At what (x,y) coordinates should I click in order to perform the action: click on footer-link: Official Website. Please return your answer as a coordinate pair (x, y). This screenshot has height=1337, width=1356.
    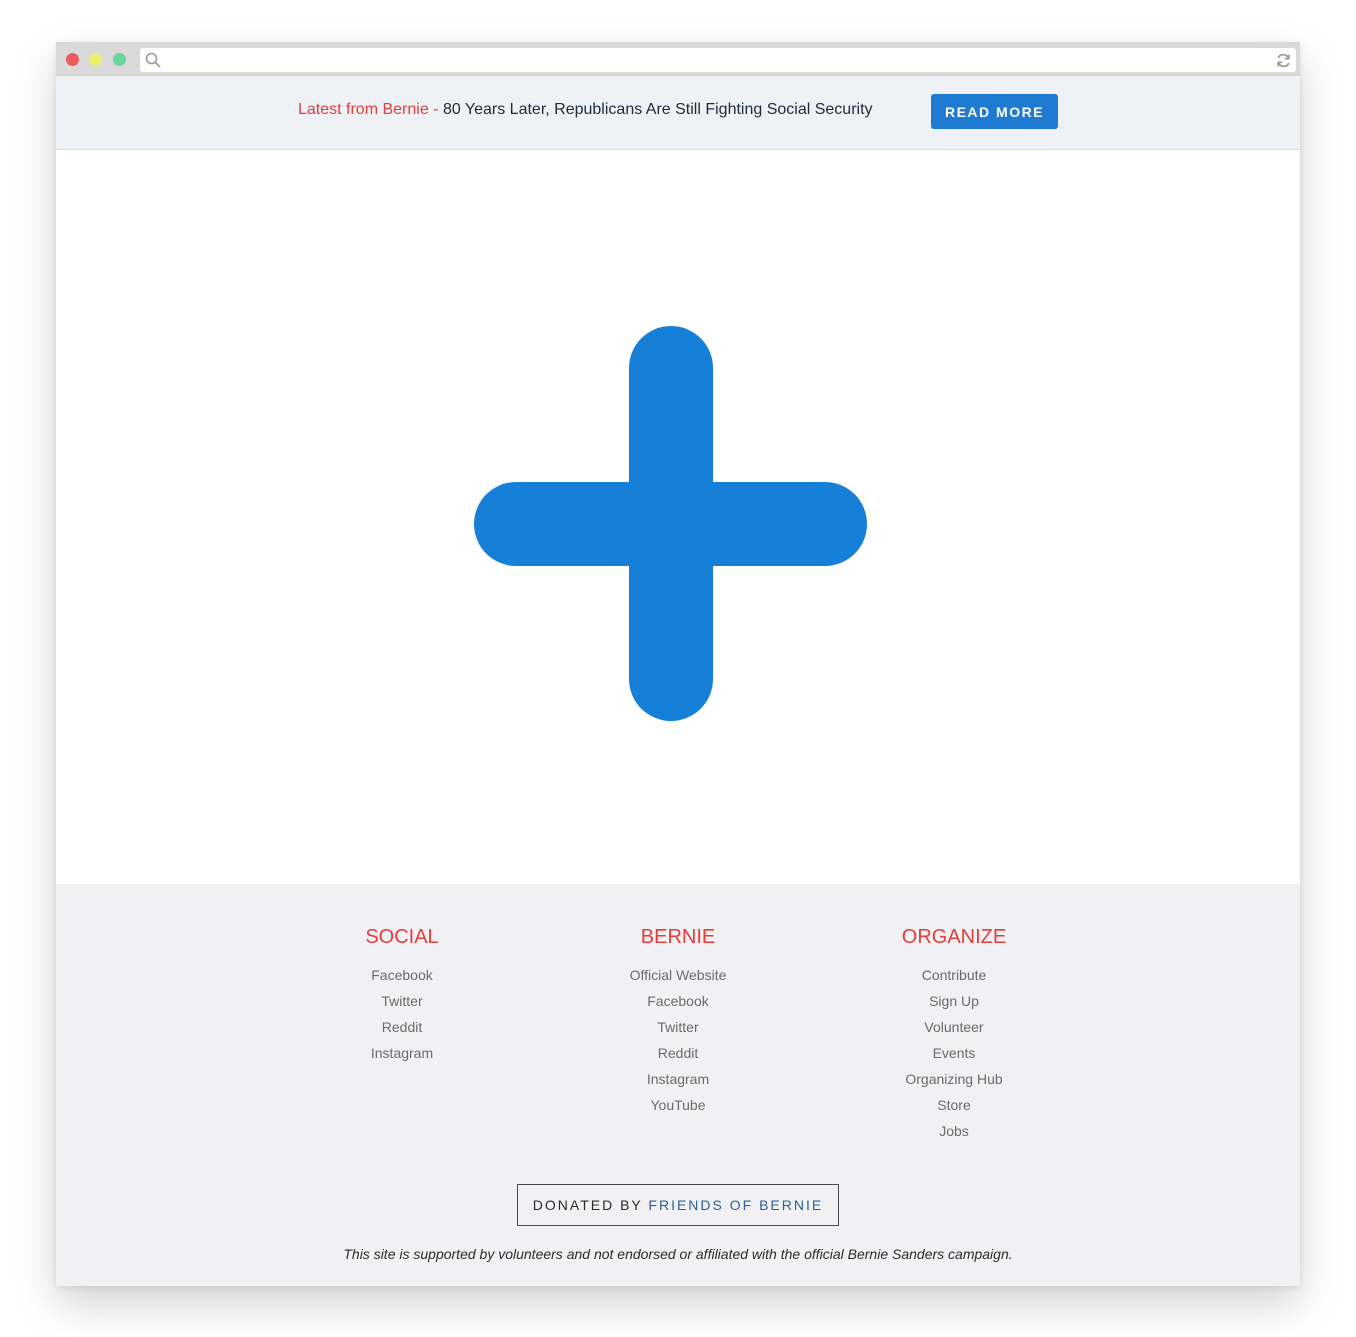
    Looking at the image, I should click on (678, 975).